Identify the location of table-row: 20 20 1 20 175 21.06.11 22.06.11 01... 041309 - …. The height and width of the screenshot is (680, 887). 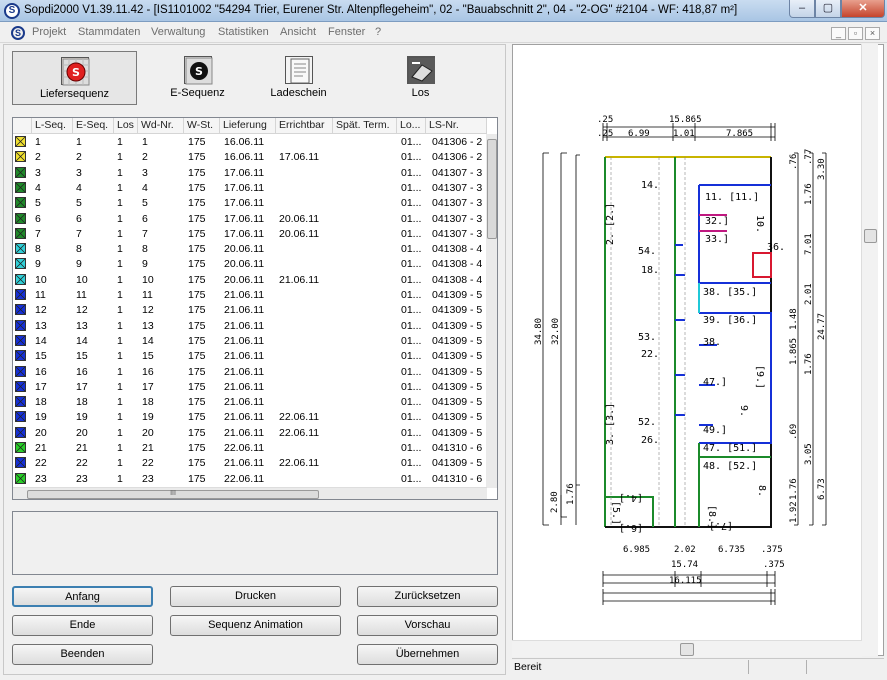
(250, 433).